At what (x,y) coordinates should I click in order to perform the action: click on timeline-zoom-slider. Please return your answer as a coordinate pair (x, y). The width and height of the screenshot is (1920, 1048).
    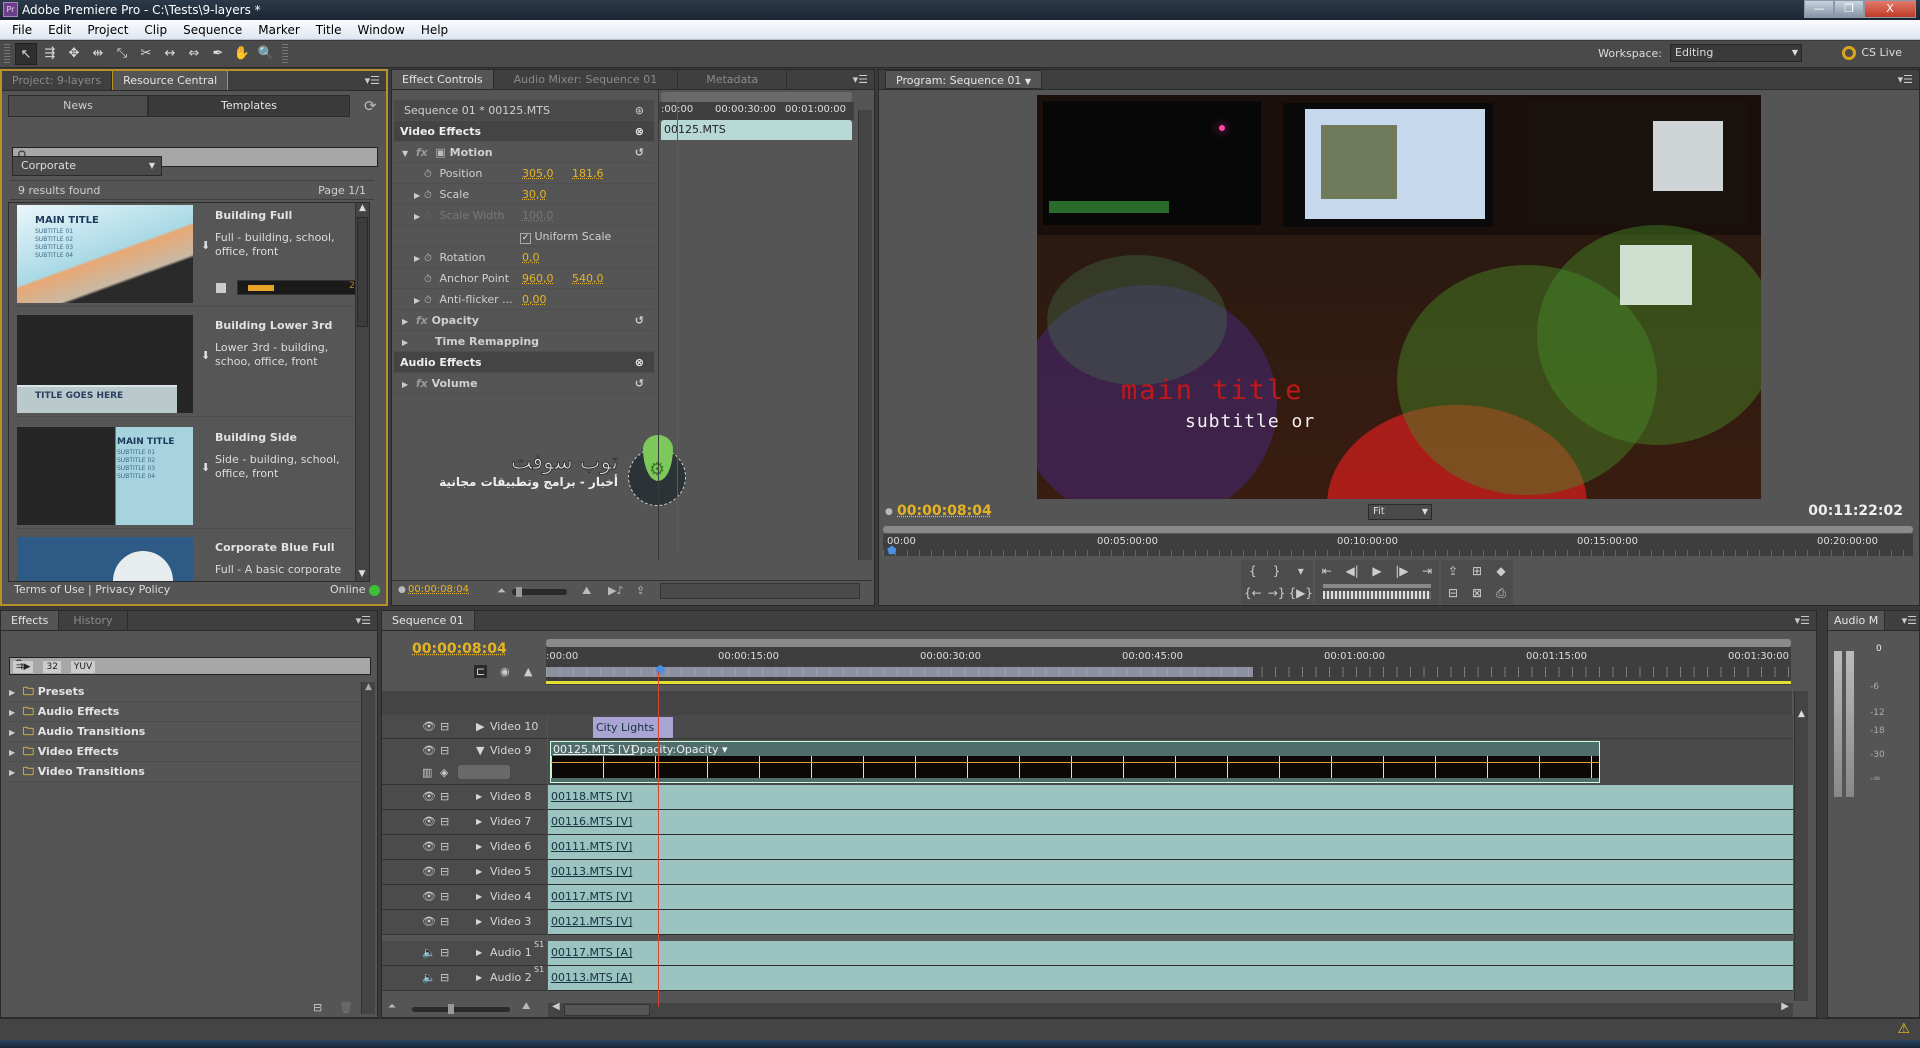
    Looking at the image, I should click on (461, 1009).